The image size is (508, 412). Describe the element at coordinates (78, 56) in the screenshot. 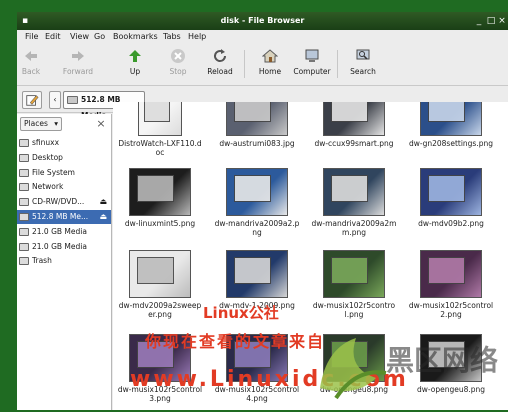

I see `forward-arrow-icon` at that location.